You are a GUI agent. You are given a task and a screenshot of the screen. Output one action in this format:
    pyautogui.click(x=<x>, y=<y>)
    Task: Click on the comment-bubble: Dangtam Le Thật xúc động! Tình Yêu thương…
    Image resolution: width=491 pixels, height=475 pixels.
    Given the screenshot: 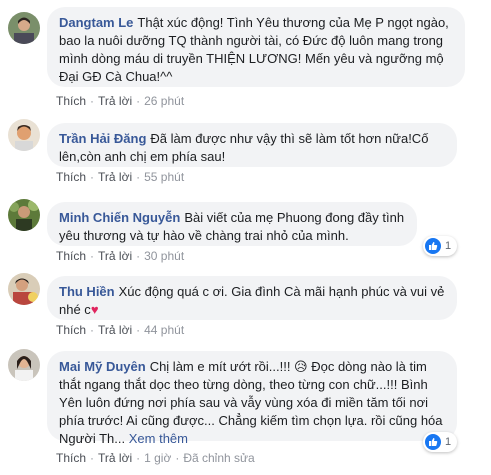 What is the action you would take?
    pyautogui.click(x=256, y=47)
    